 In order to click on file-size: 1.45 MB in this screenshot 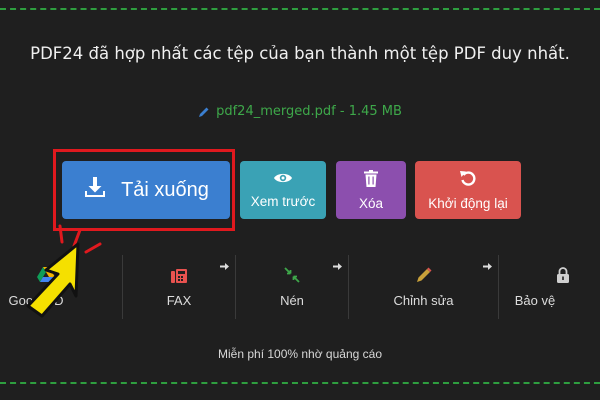, I will do `click(375, 111)`.